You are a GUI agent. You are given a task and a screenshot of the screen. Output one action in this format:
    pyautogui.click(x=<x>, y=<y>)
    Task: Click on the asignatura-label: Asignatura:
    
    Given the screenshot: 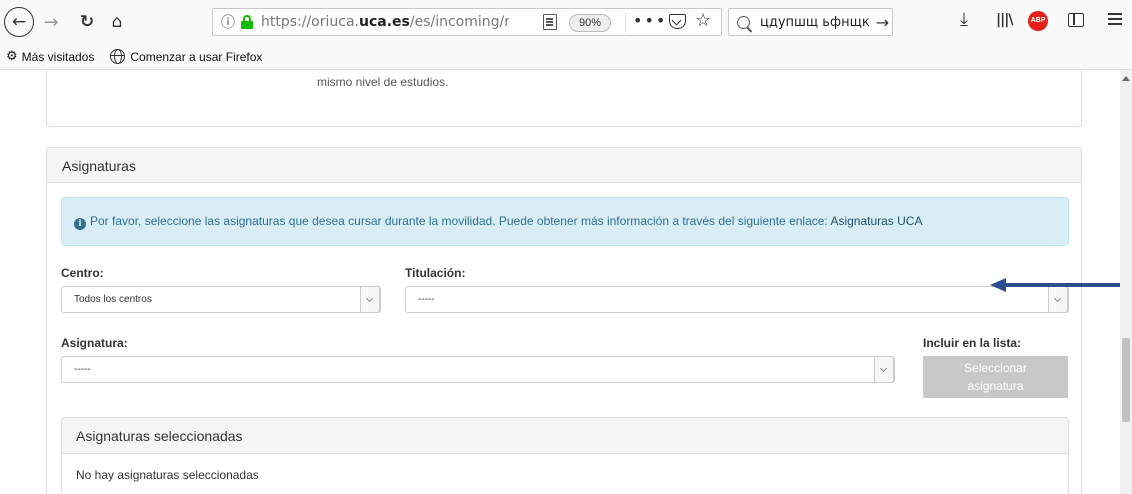 What is the action you would take?
    pyautogui.click(x=94, y=343)
    